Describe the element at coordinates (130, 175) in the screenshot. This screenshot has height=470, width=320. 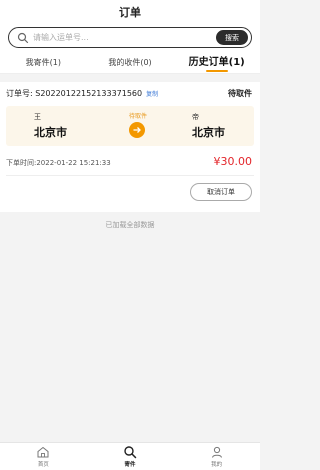
I see `divider` at that location.